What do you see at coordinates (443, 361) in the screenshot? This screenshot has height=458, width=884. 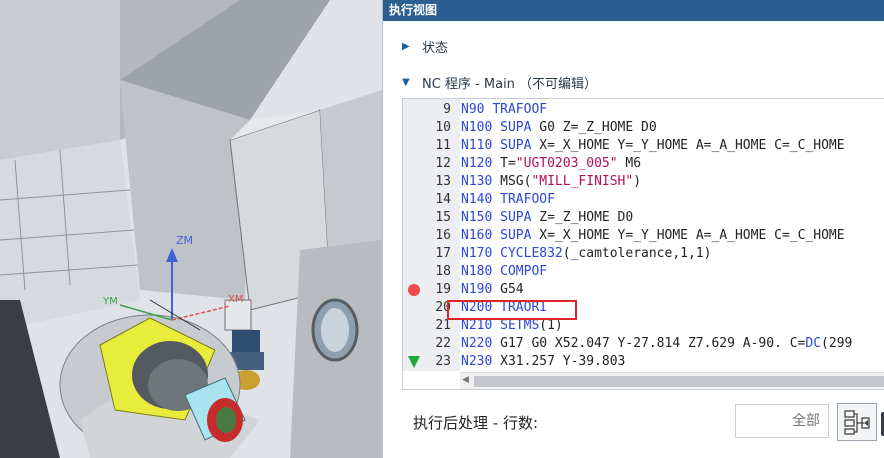 I see `line-number: 23` at bounding box center [443, 361].